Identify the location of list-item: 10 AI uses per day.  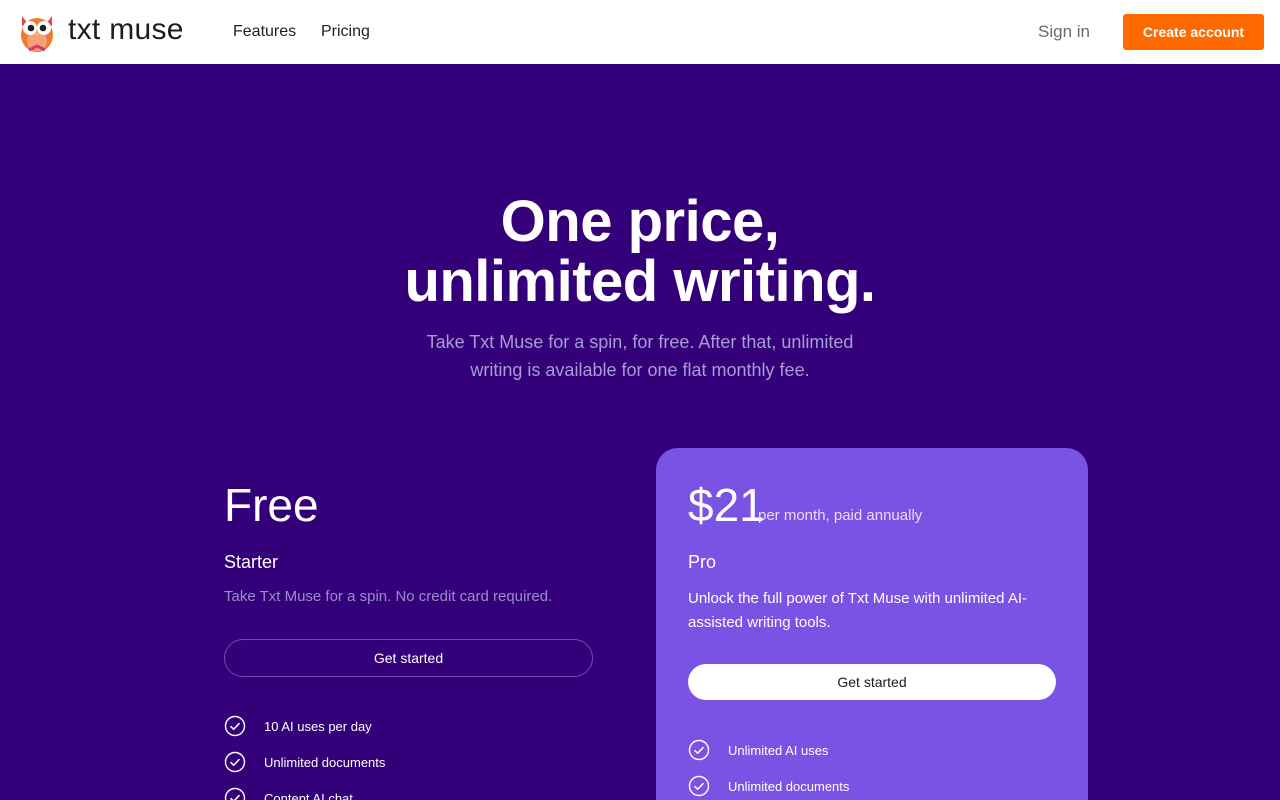
(304, 726).